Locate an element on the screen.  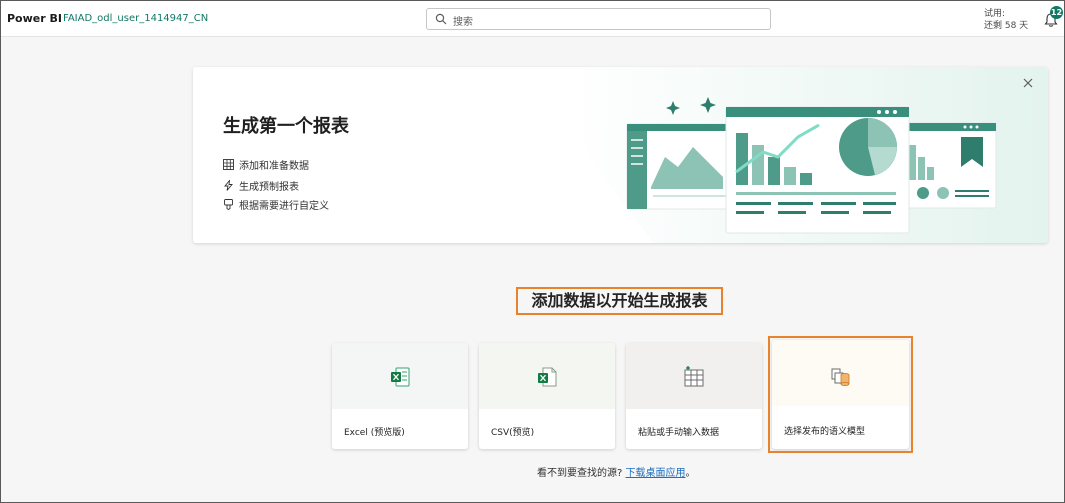
feature-build-report: 生成预制报表 is located at coordinates (261, 185).